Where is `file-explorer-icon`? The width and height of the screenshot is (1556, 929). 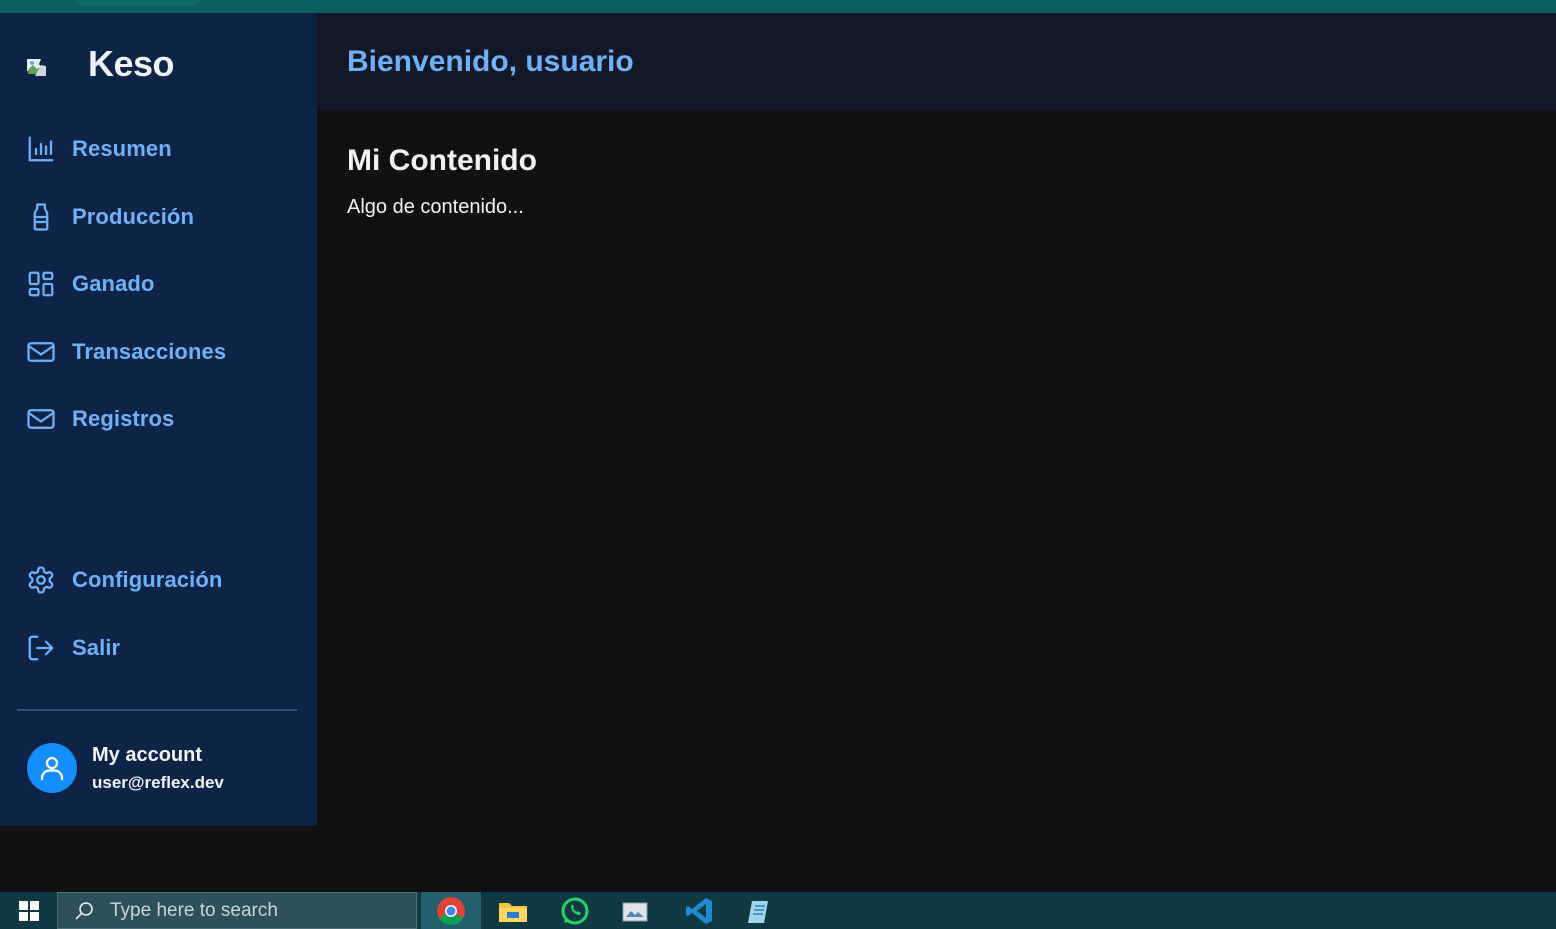
file-explorer-icon is located at coordinates (513, 912).